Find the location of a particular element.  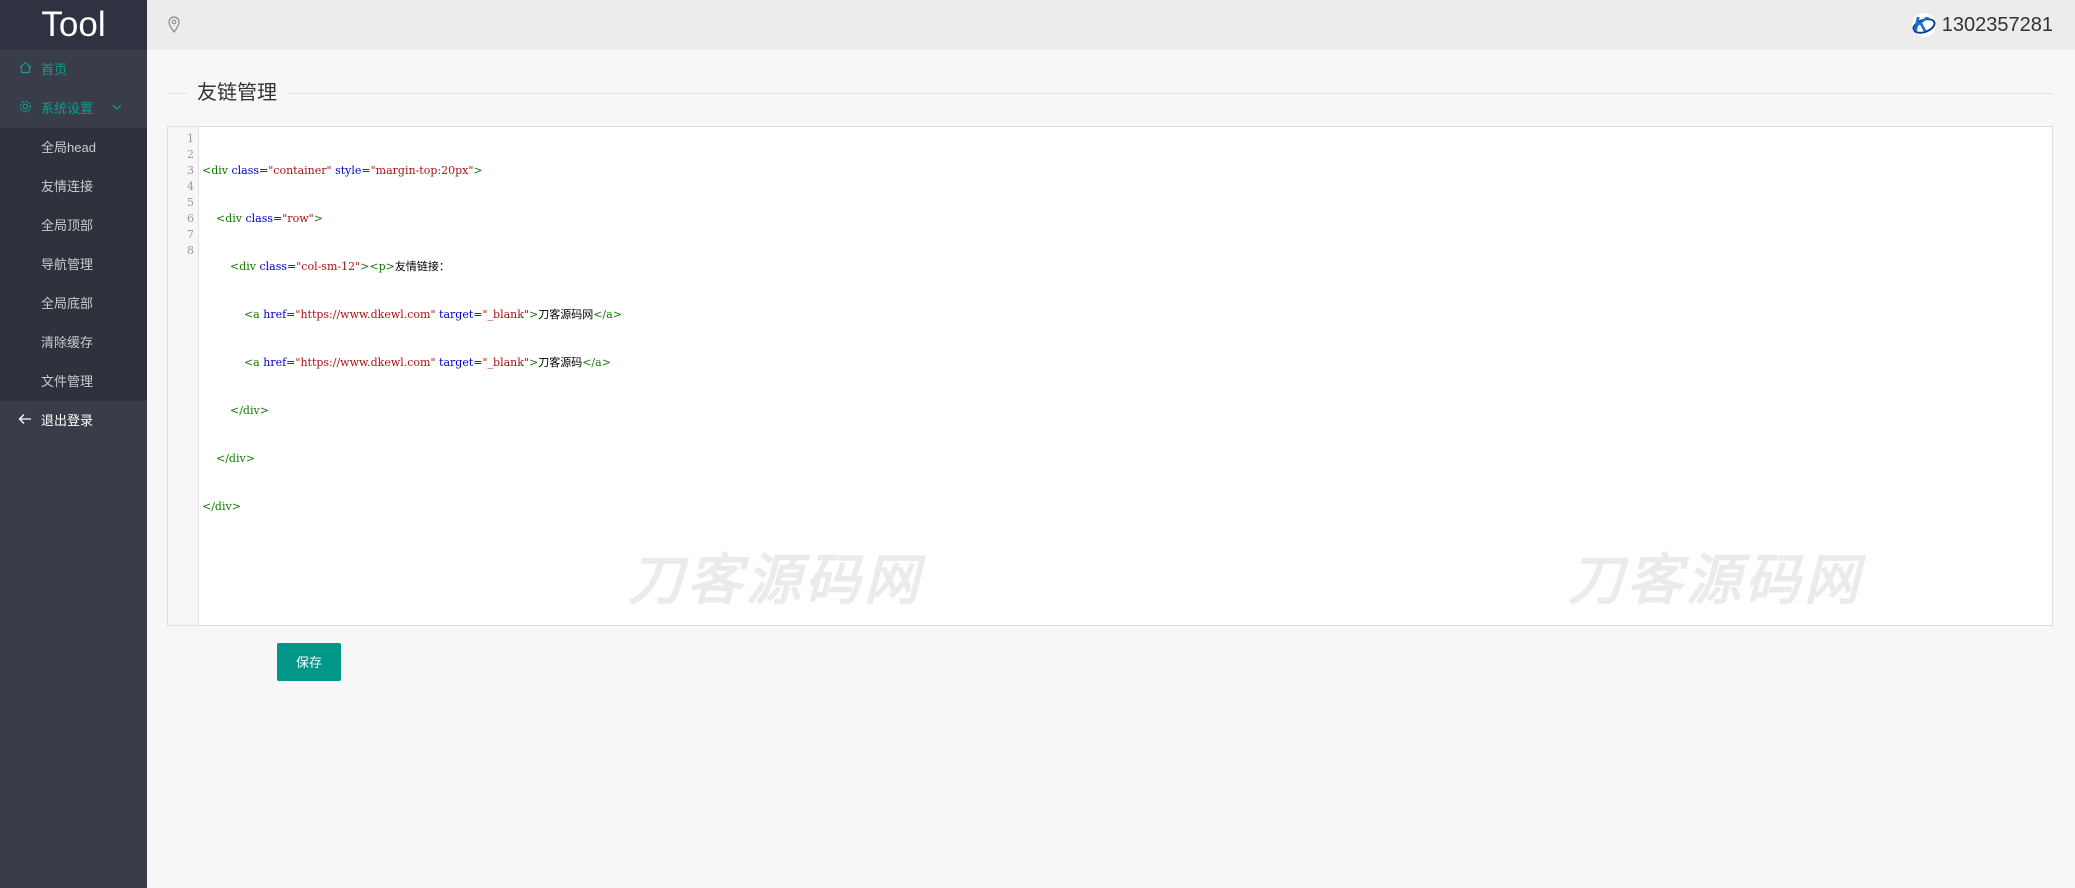

top-header: K 1302357281 is located at coordinates (1111, 25).